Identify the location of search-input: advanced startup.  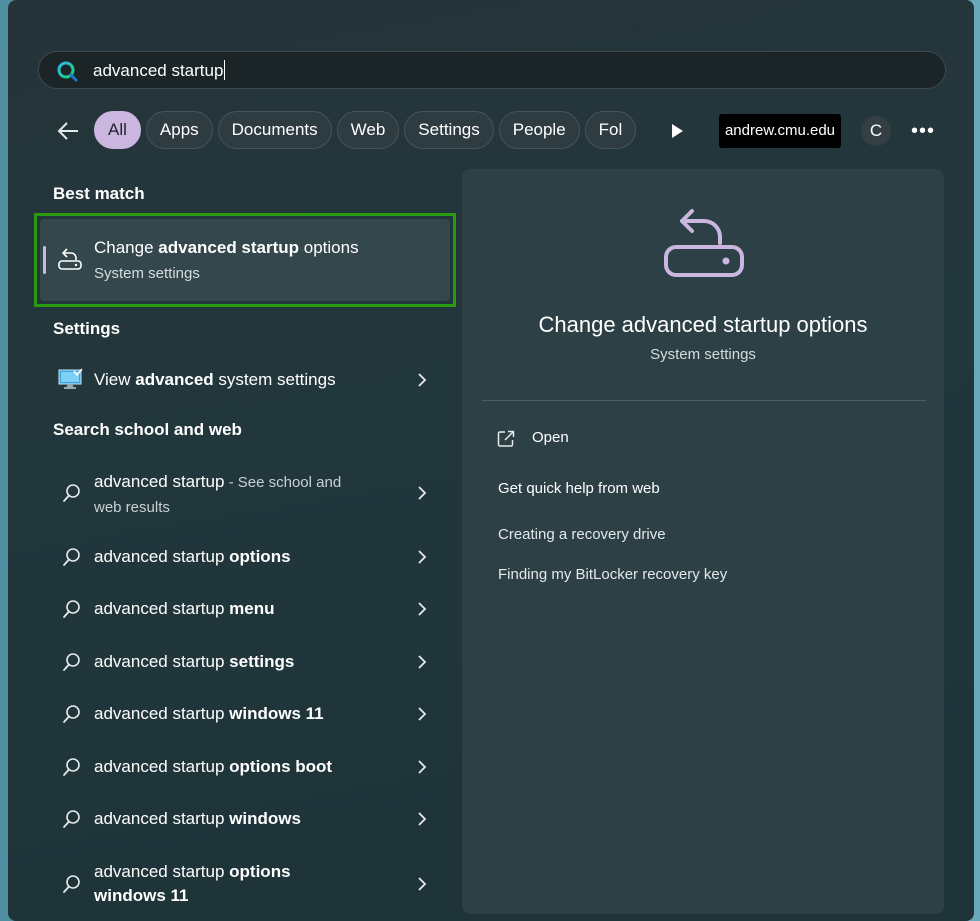
(159, 70).